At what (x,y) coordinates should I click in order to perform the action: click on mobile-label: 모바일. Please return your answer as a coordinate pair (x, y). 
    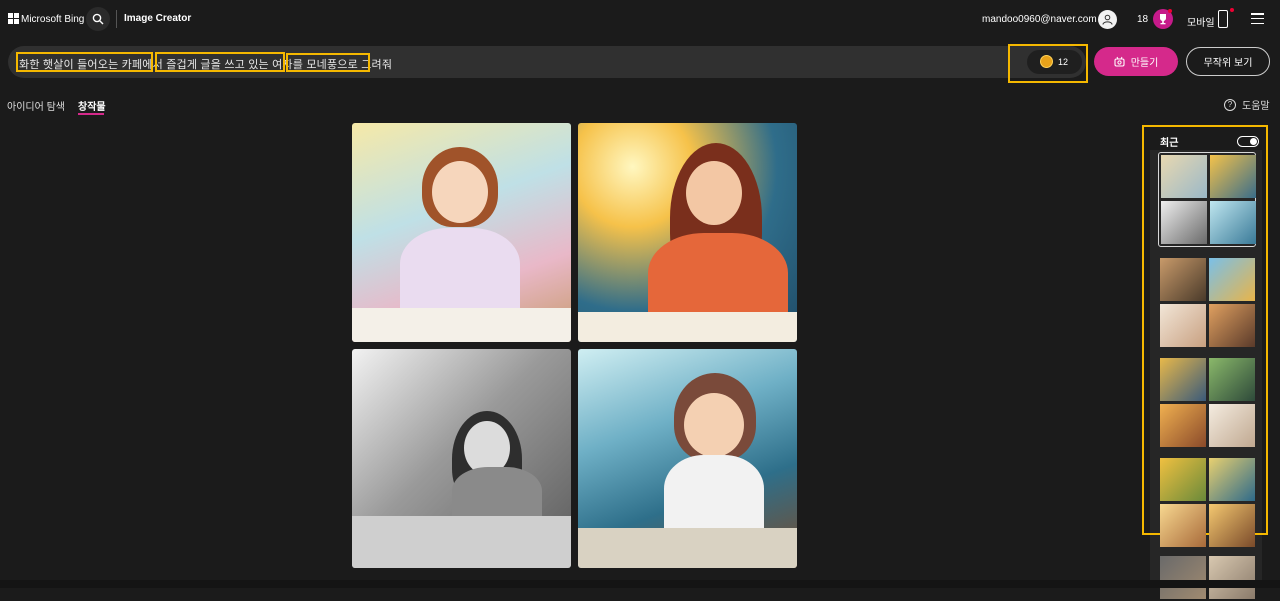
    Looking at the image, I should click on (1201, 21).